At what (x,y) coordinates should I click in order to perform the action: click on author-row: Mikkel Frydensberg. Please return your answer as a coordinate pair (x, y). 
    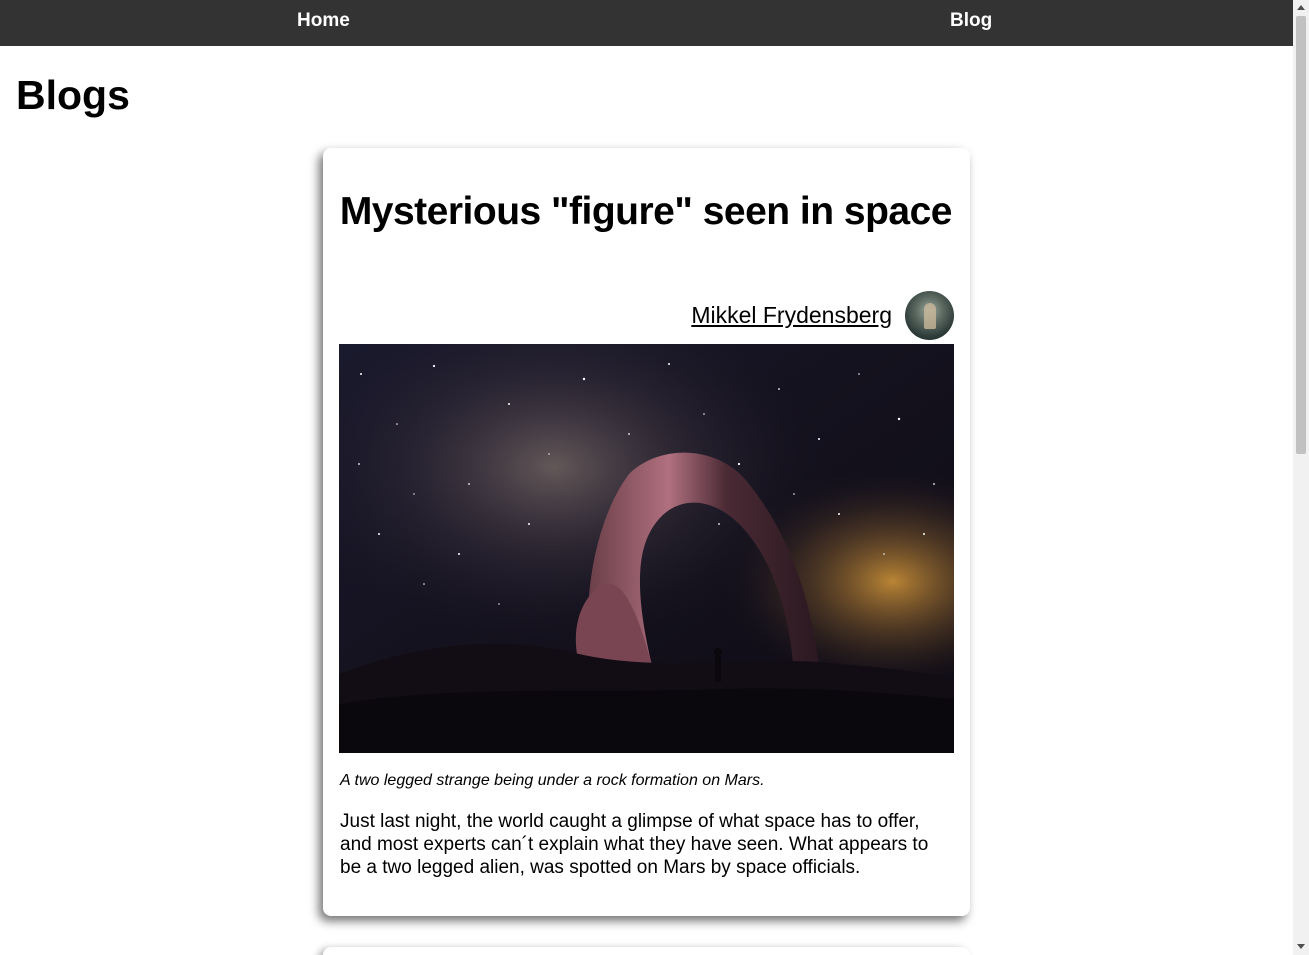
    Looking at the image, I should click on (822, 315).